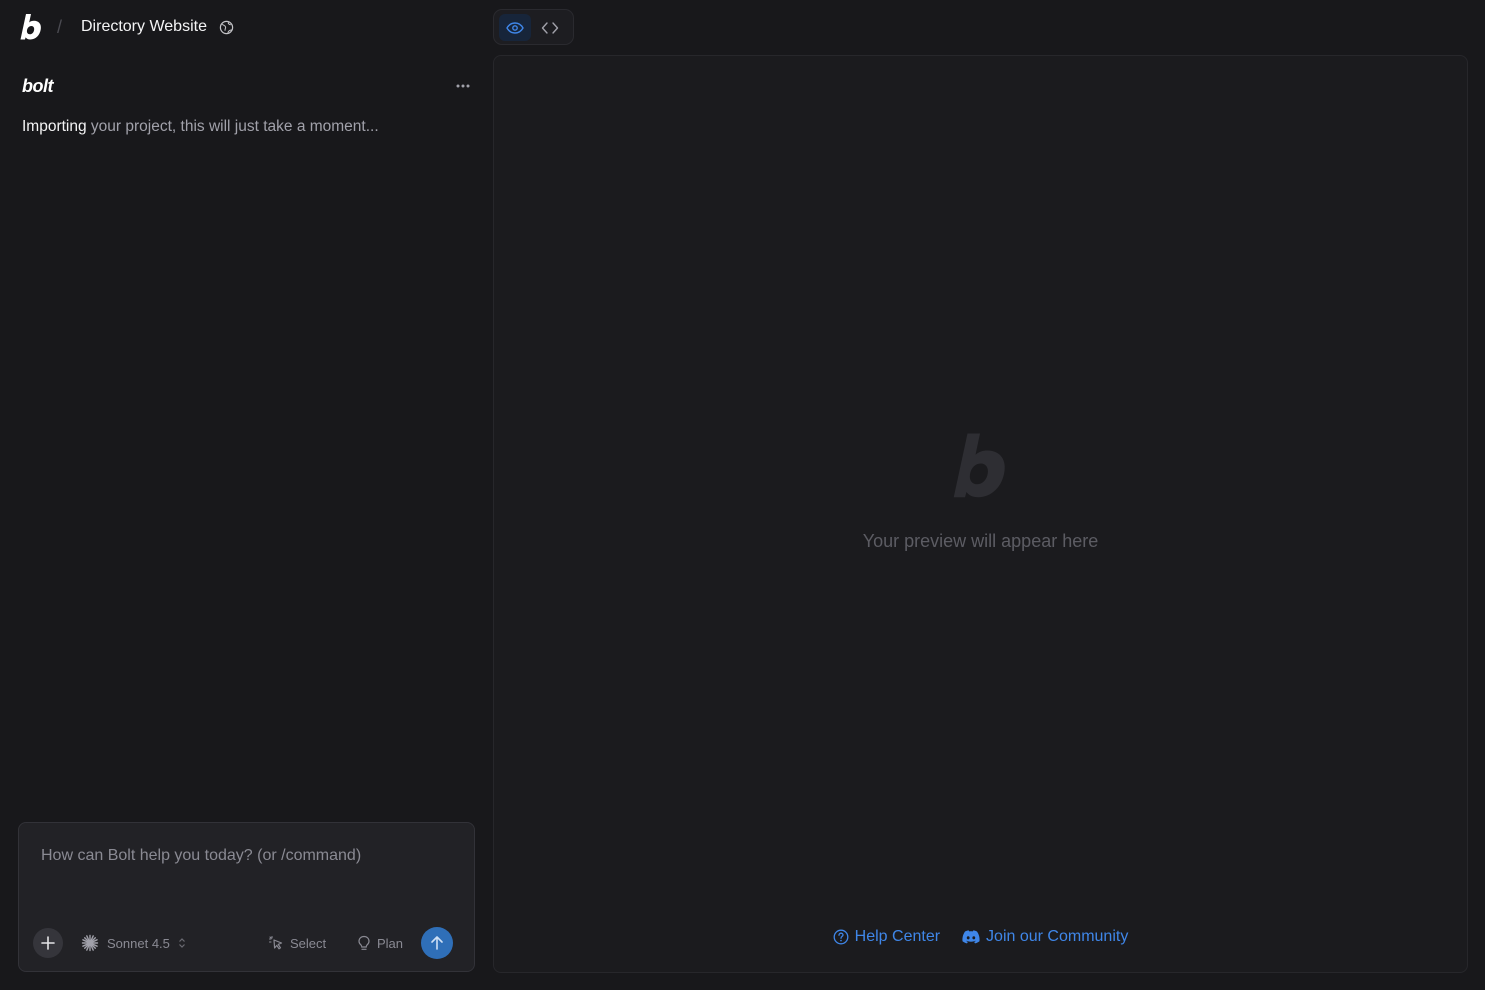  What do you see at coordinates (31, 27) in the screenshot?
I see `bolt-logo-icon` at bounding box center [31, 27].